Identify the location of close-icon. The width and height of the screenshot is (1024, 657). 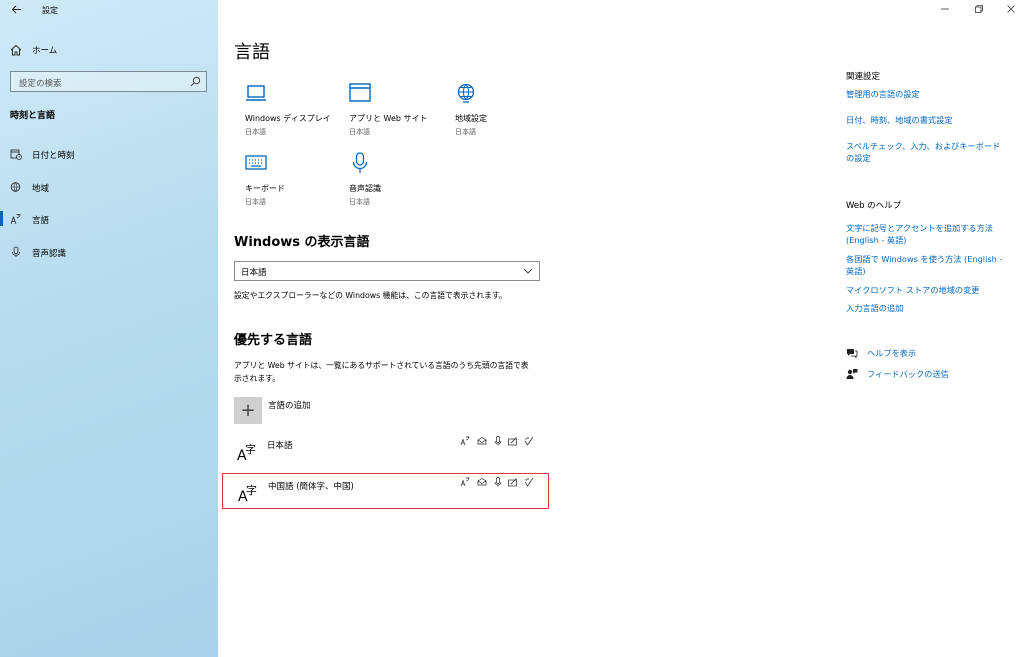
(1011, 9).